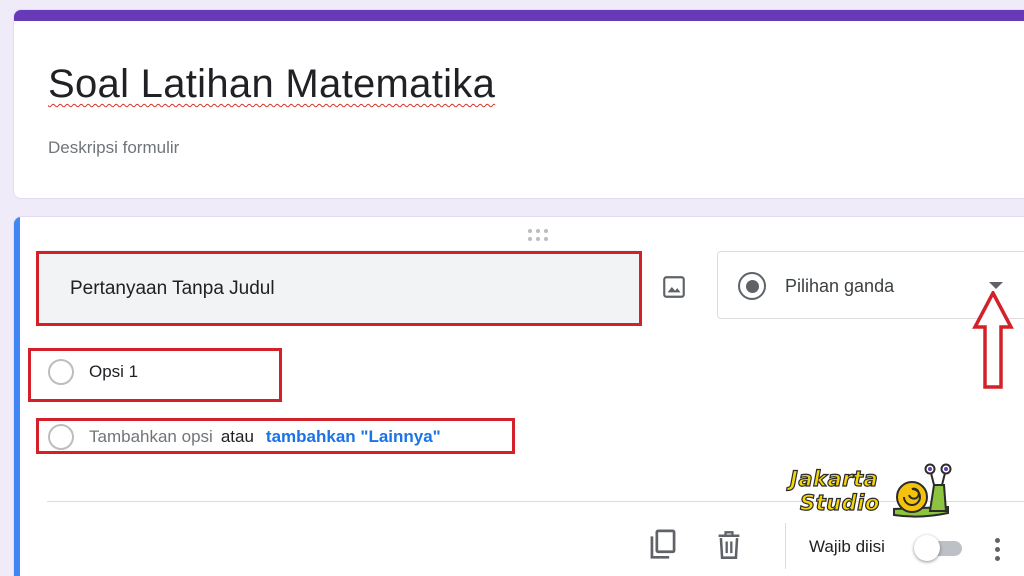 This screenshot has height=576, width=1024. I want to click on add-option-link: Tambahkan opsi, so click(151, 437).